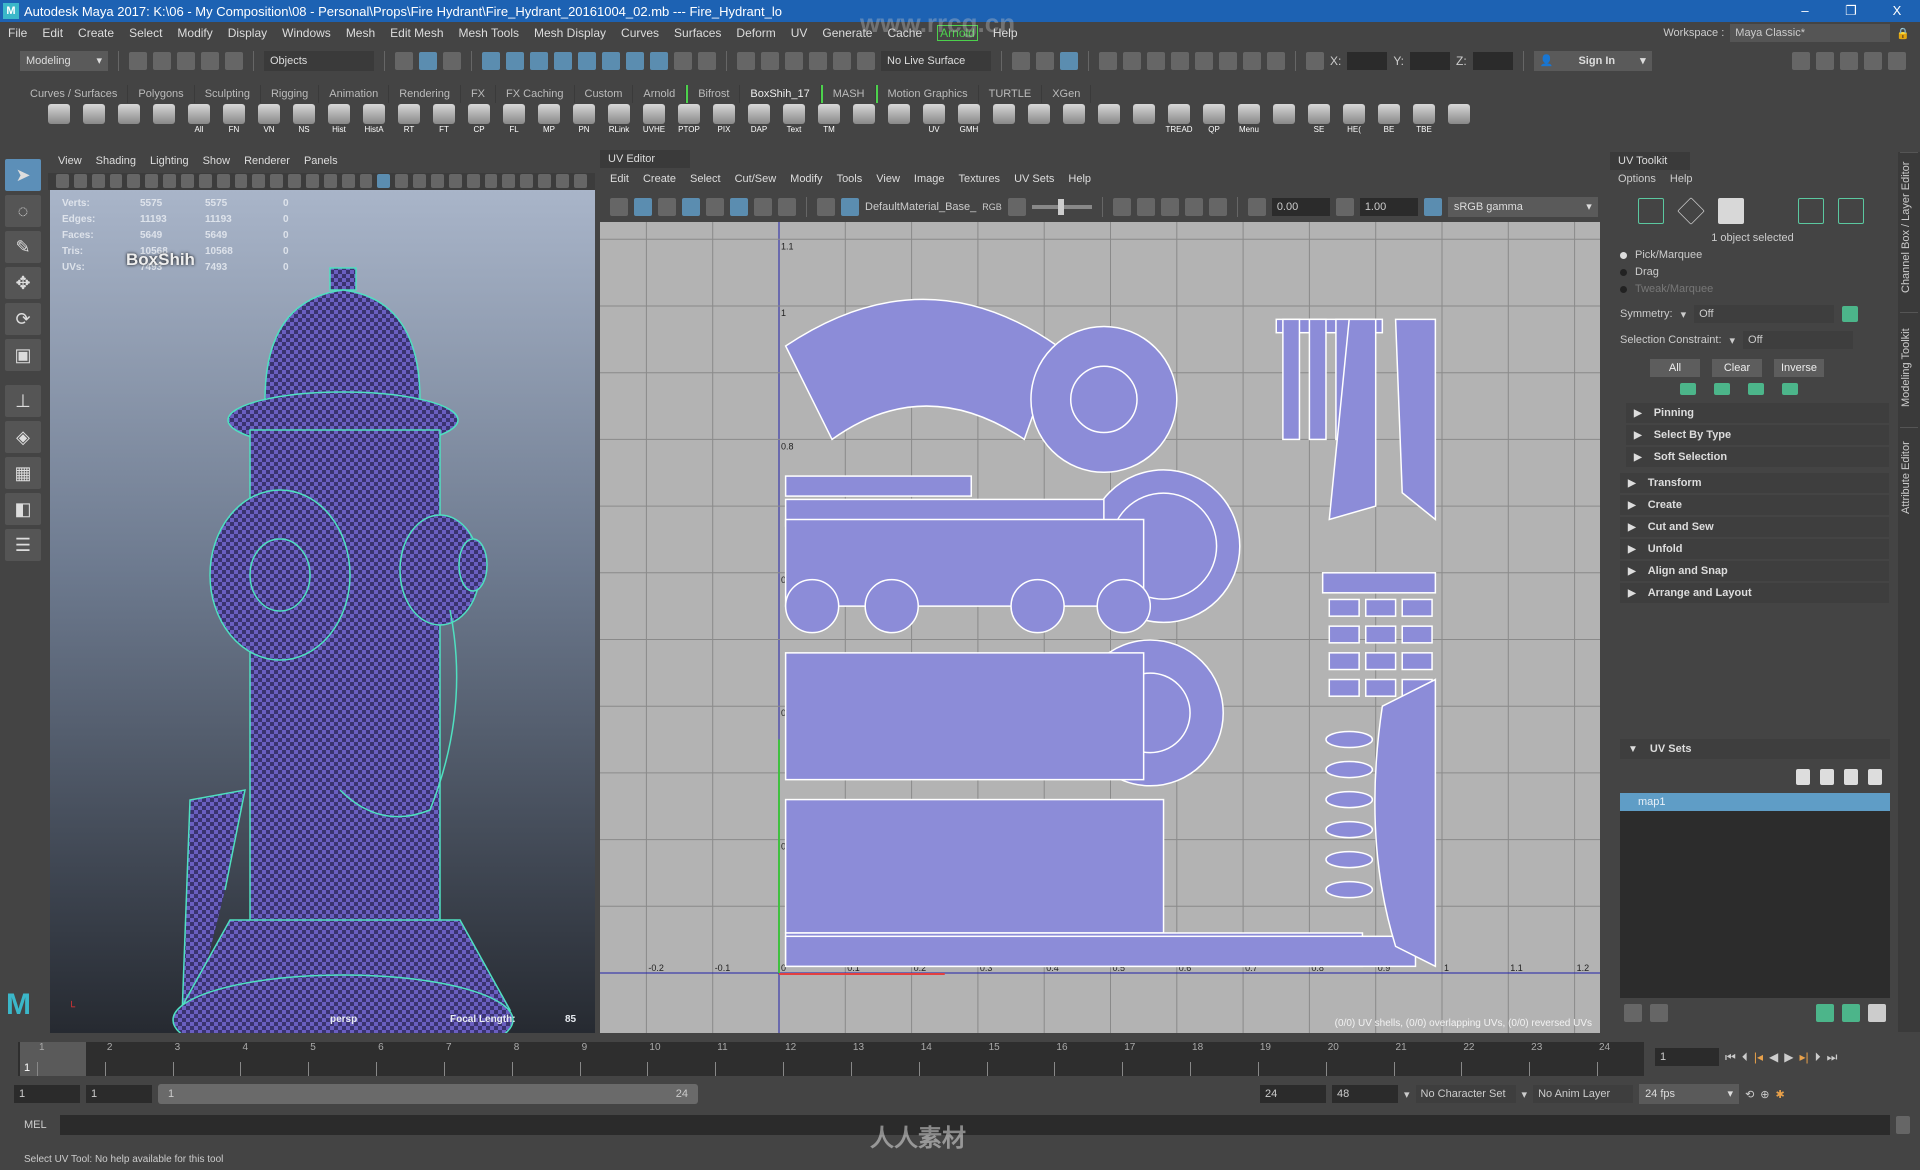 The image size is (1920, 1170). Describe the element at coordinates (1193, 207) in the screenshot. I see `shade-uv-icon` at that location.